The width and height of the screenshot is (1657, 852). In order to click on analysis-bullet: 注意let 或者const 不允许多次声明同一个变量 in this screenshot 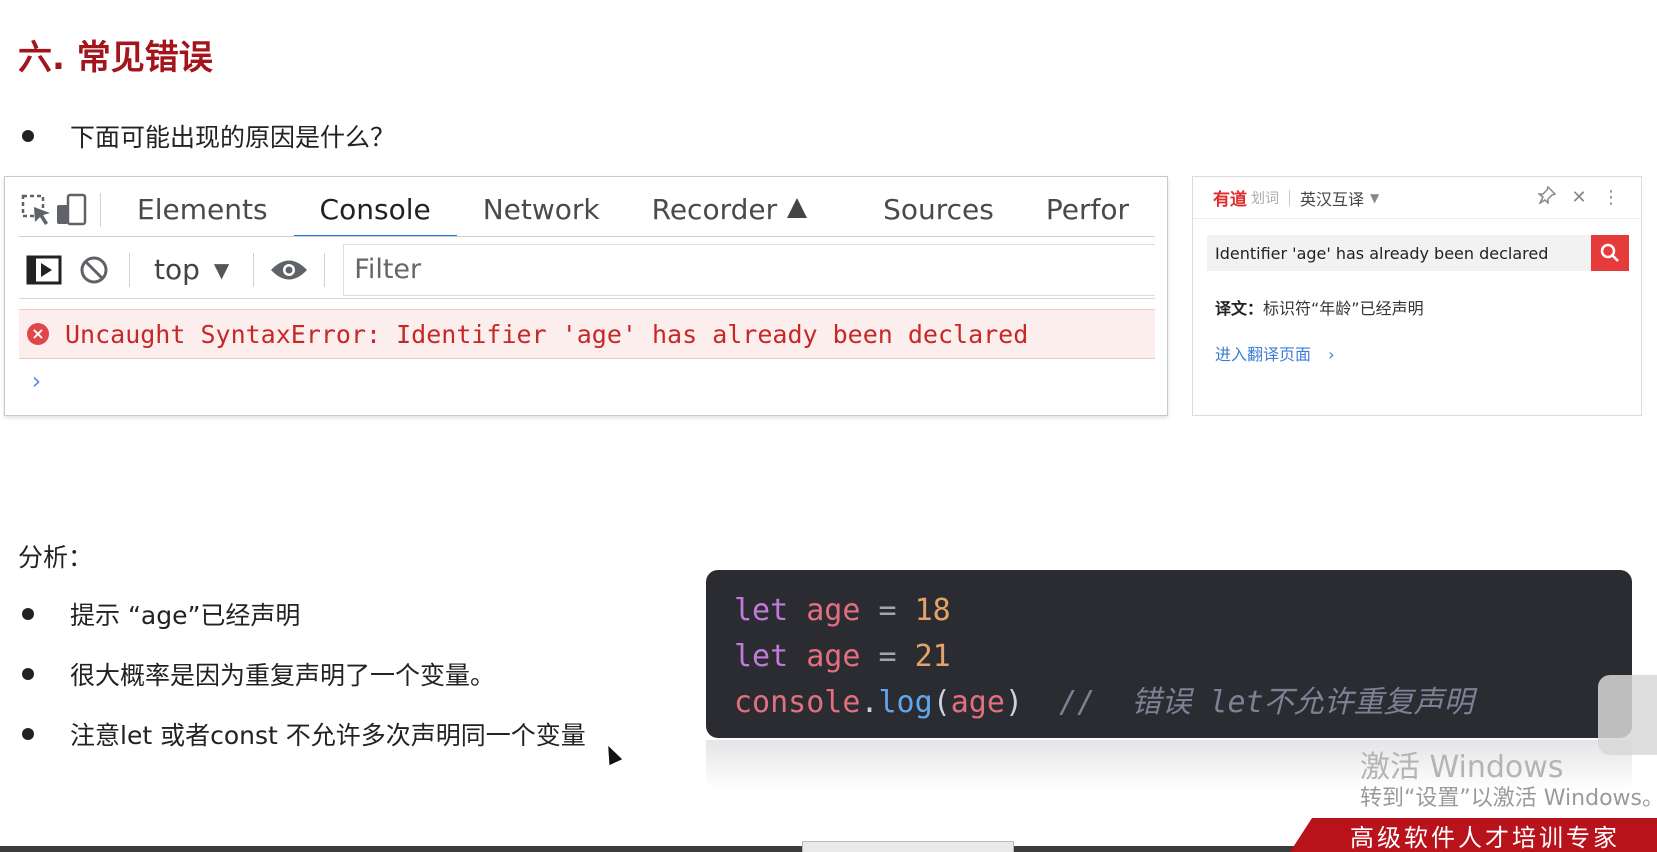, I will do `click(293, 734)`.